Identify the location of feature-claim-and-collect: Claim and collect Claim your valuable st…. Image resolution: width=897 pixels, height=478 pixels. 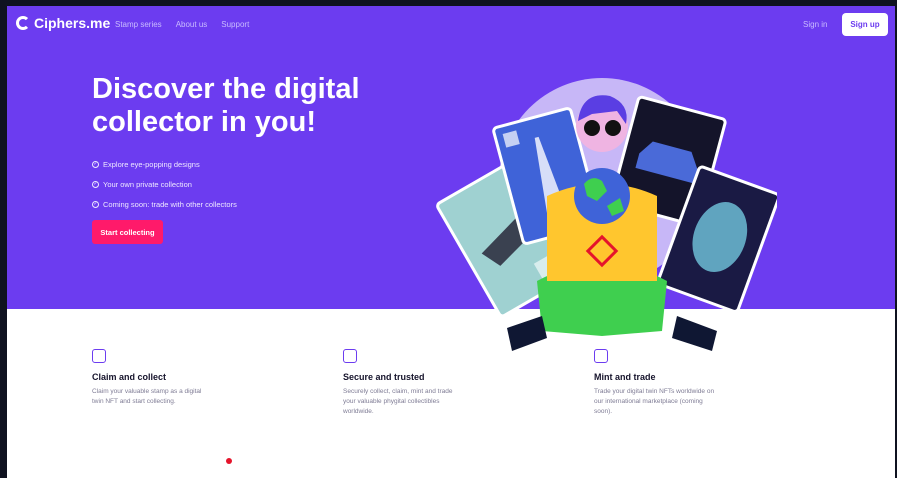
(177, 378).